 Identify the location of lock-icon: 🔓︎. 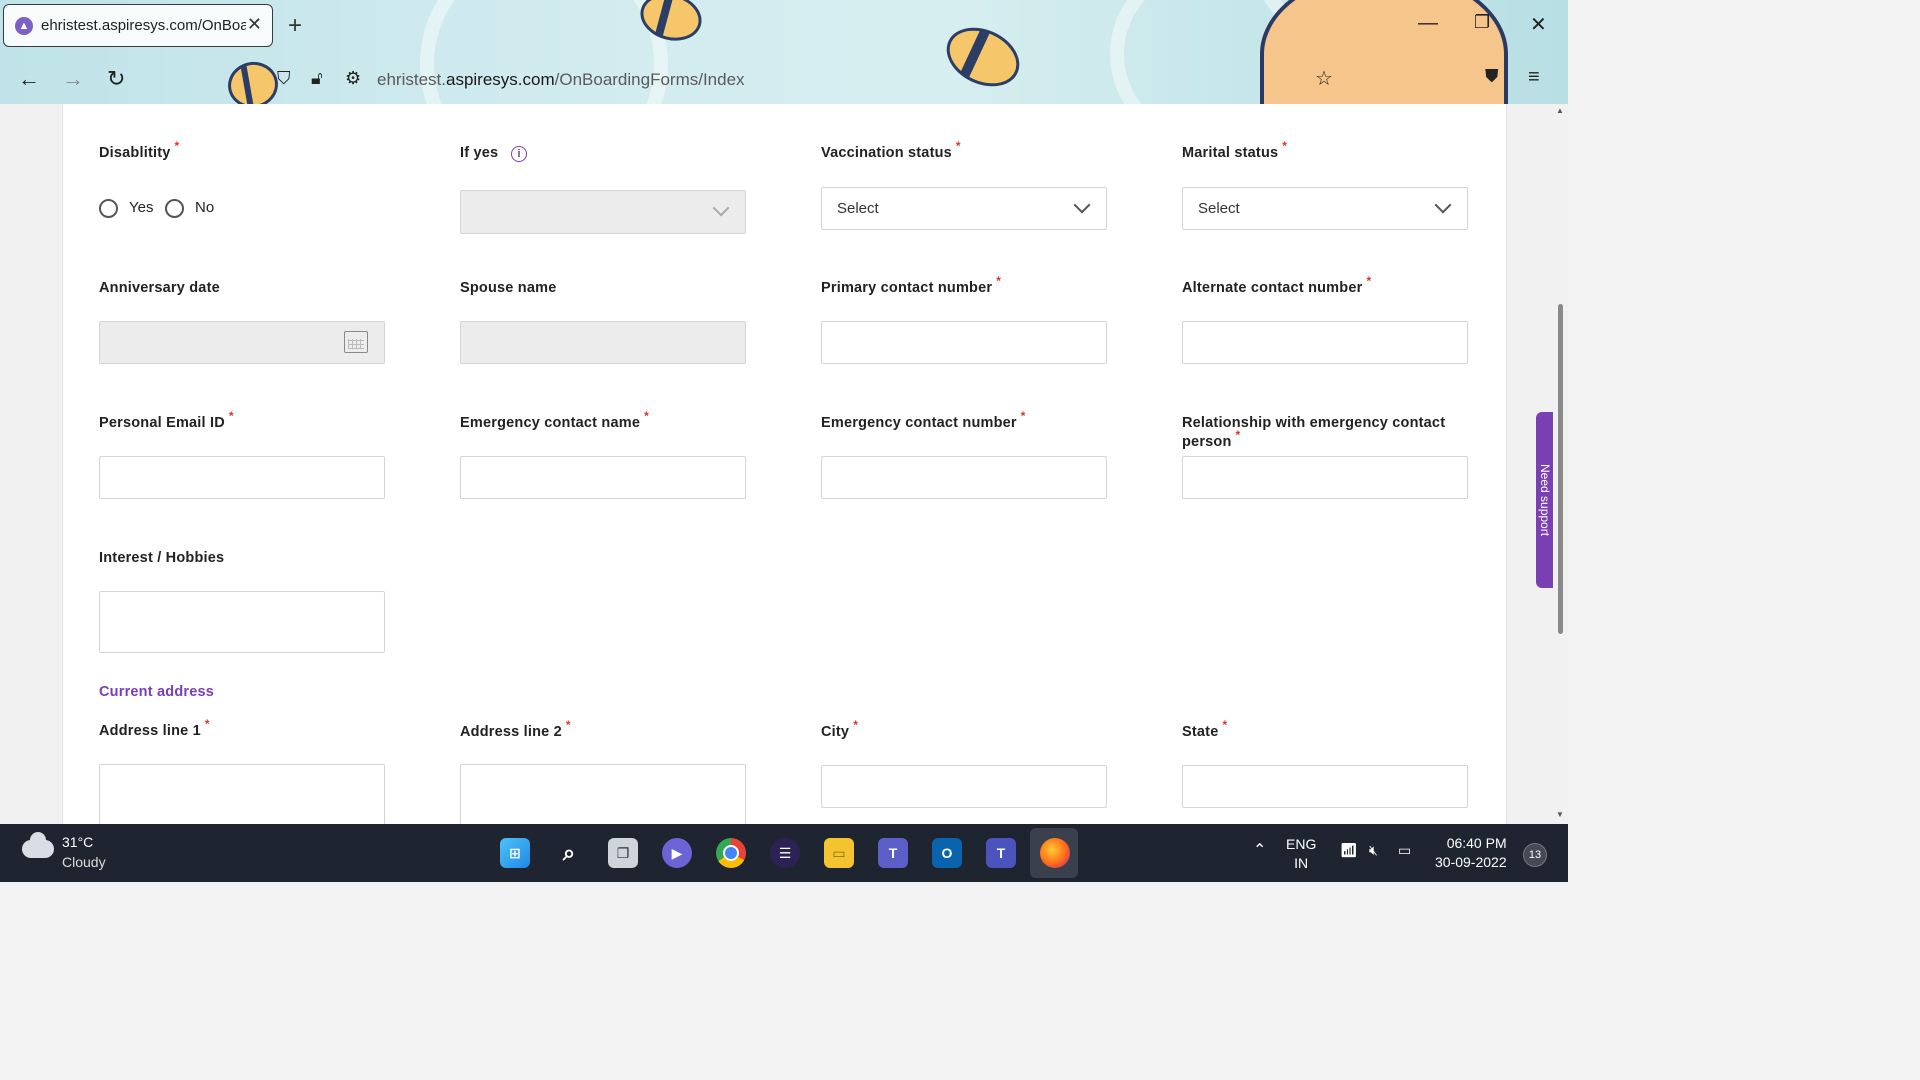
(317, 78).